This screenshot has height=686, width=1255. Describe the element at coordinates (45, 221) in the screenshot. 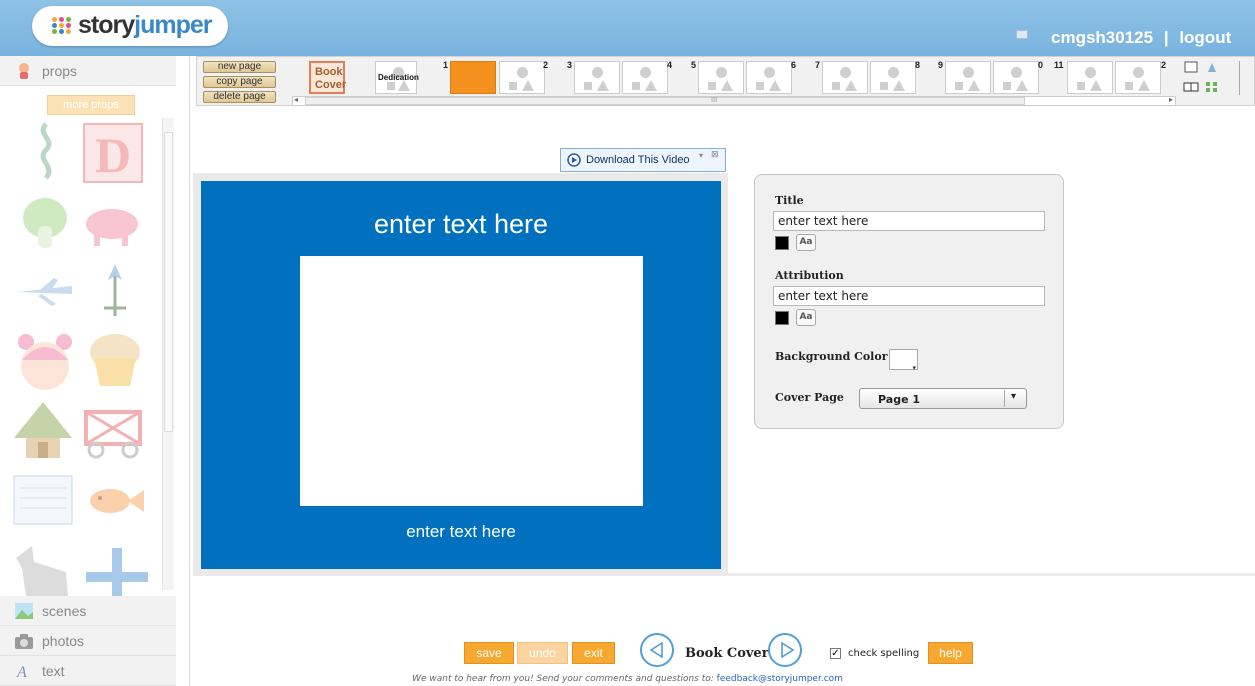

I see `lettuce-icon` at that location.